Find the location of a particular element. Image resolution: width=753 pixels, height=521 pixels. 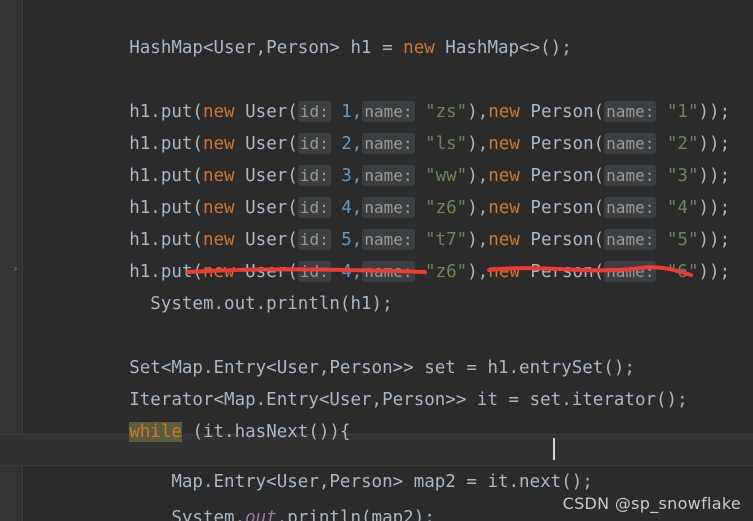

code-token-name-value: "z6" is located at coordinates (441, 272).